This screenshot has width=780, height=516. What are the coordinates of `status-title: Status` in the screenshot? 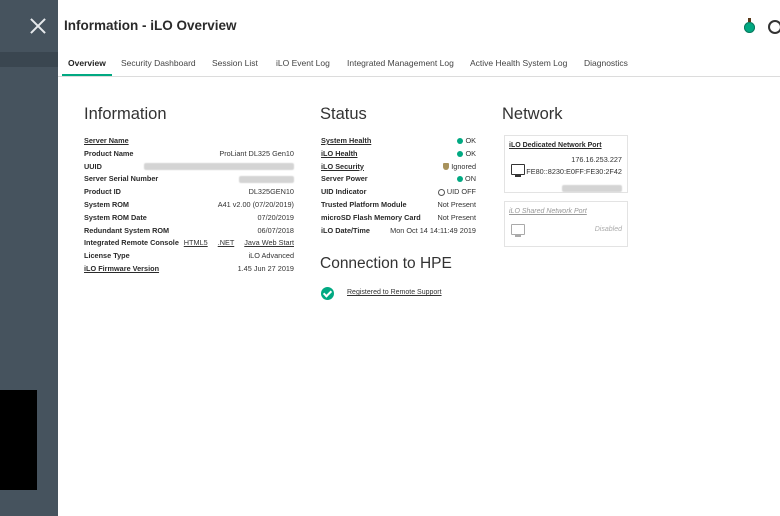 It's located at (343, 114).